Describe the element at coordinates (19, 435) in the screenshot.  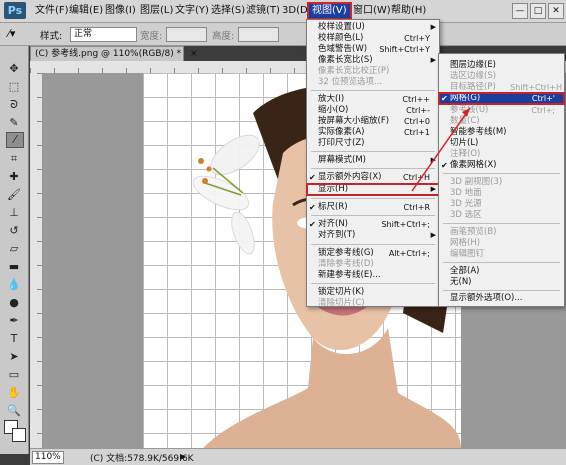
I see `background-color-swatch` at that location.